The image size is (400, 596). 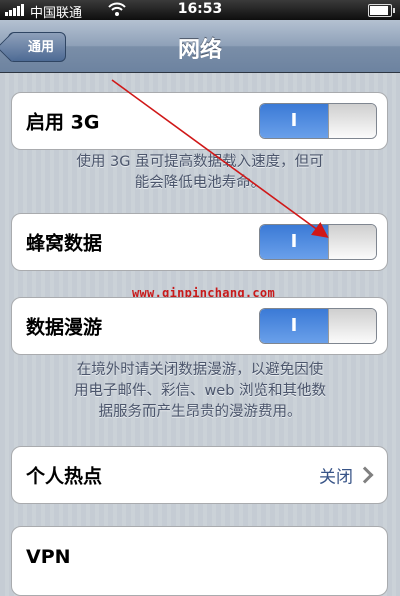 I want to click on data-roaming-toggle: I, so click(x=318, y=326).